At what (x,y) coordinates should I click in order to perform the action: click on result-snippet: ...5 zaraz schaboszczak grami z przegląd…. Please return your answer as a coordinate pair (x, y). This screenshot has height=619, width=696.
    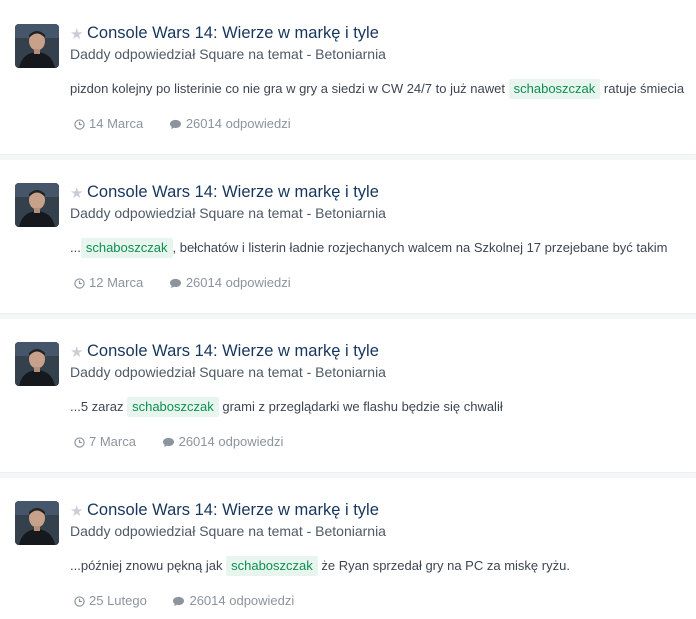
    Looking at the image, I should click on (286, 407).